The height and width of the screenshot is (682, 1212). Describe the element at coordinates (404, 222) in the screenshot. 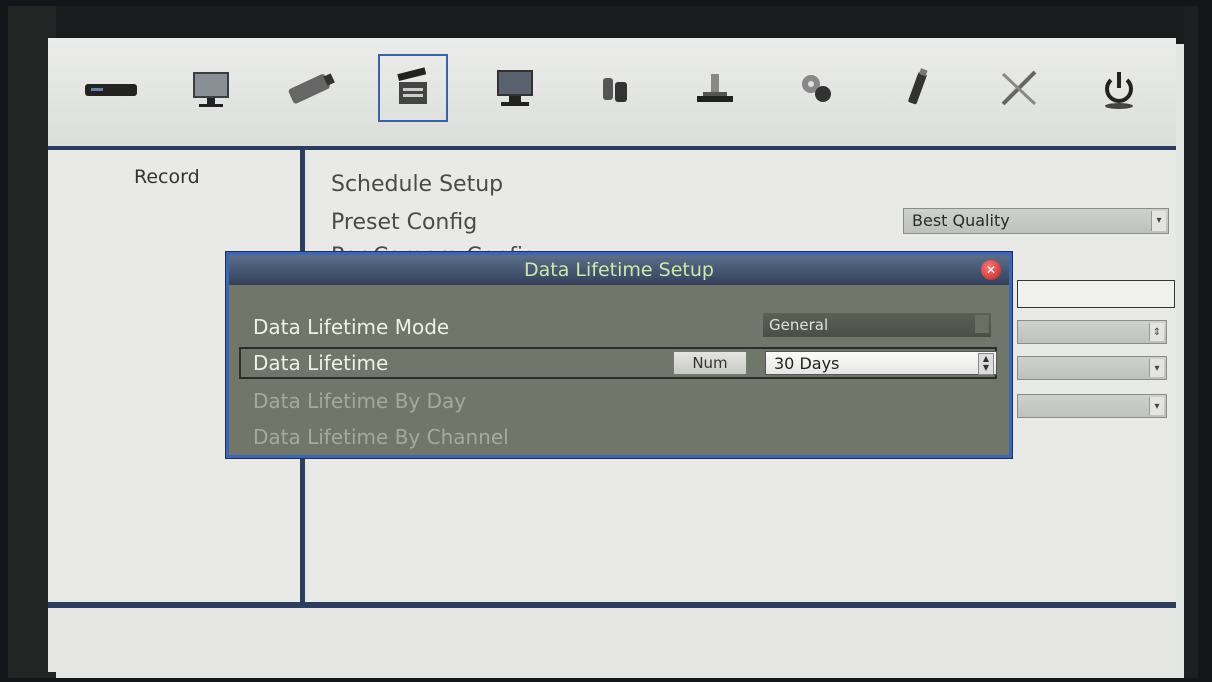

I see `menu-preset-config: Preset Config` at that location.